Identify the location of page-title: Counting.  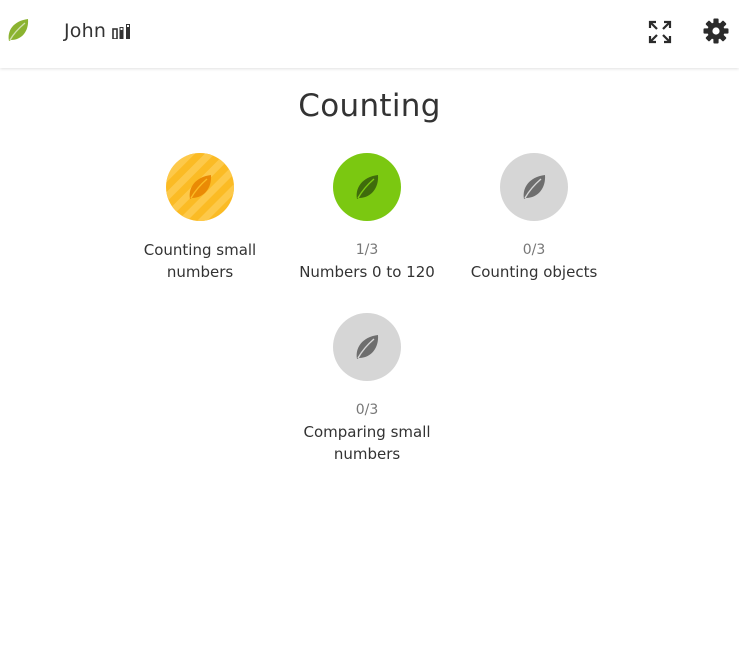
(369, 106).